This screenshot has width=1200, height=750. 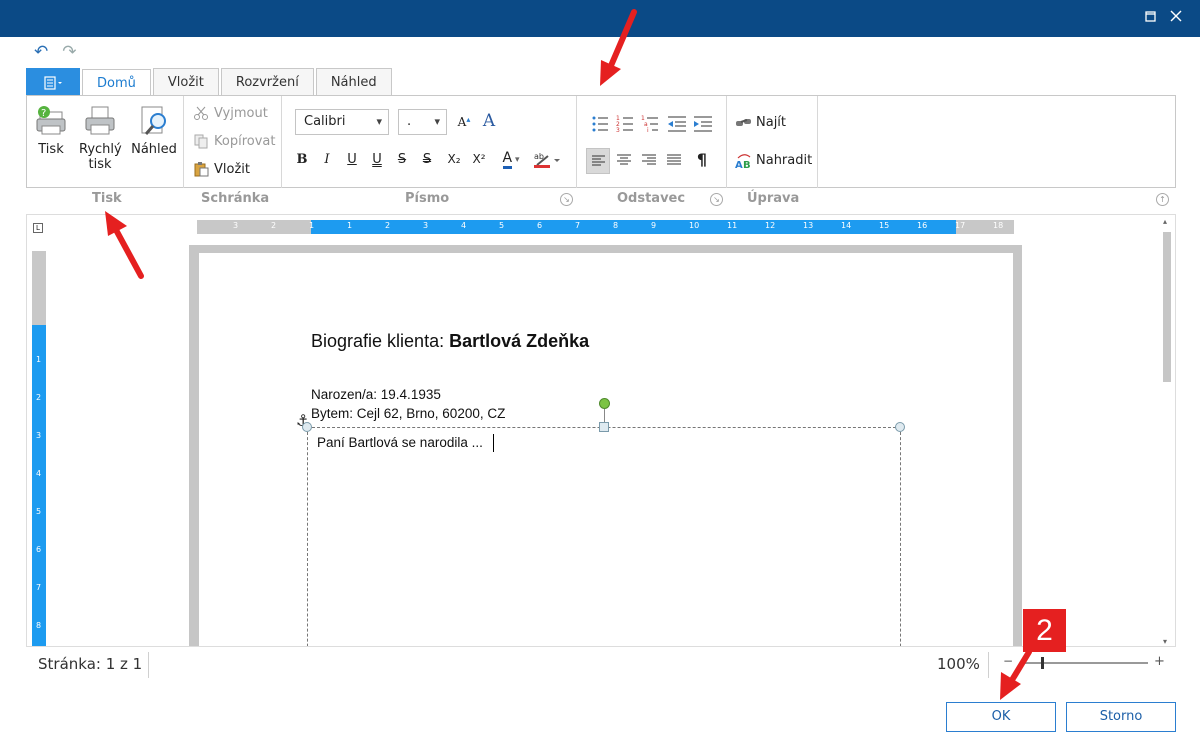 What do you see at coordinates (1166, 430) in the screenshot?
I see `vertical-scrollbar: ▴ ▾` at bounding box center [1166, 430].